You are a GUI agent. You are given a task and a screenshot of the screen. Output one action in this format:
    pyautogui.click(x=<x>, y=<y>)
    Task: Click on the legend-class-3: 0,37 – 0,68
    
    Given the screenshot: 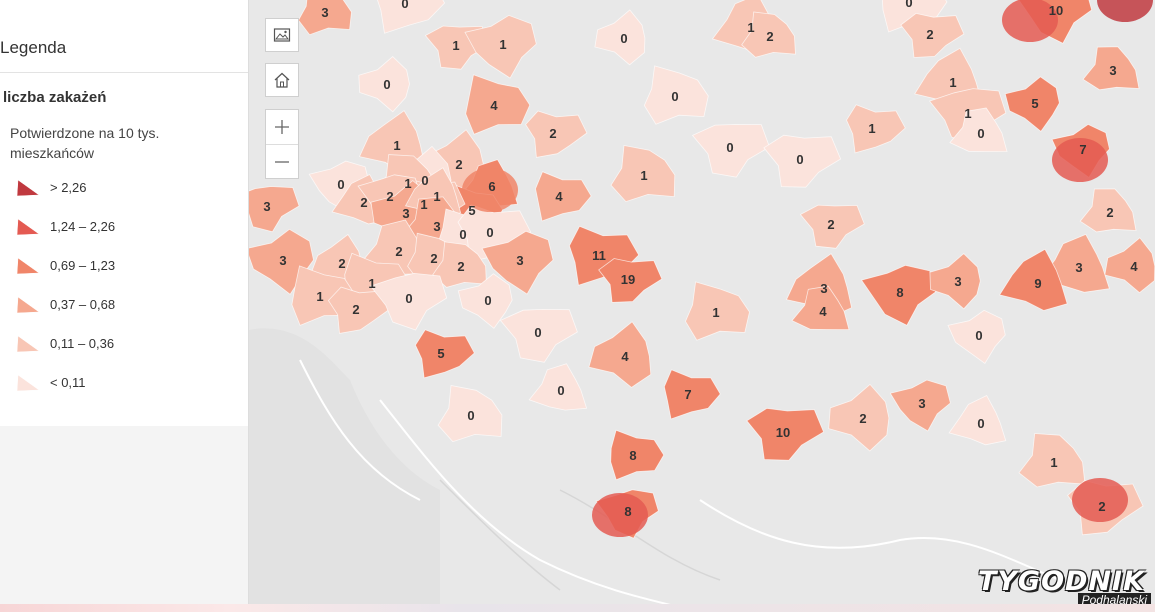 What is the action you would take?
    pyautogui.click(x=65, y=304)
    